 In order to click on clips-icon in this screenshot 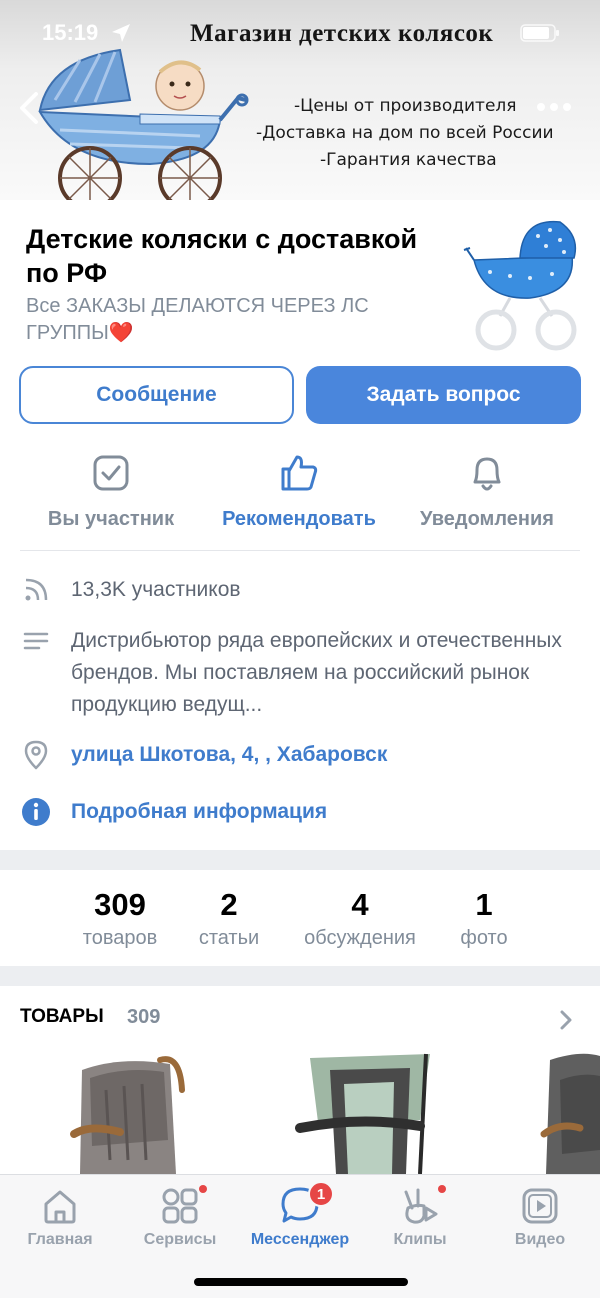, I will do `click(421, 1206)`.